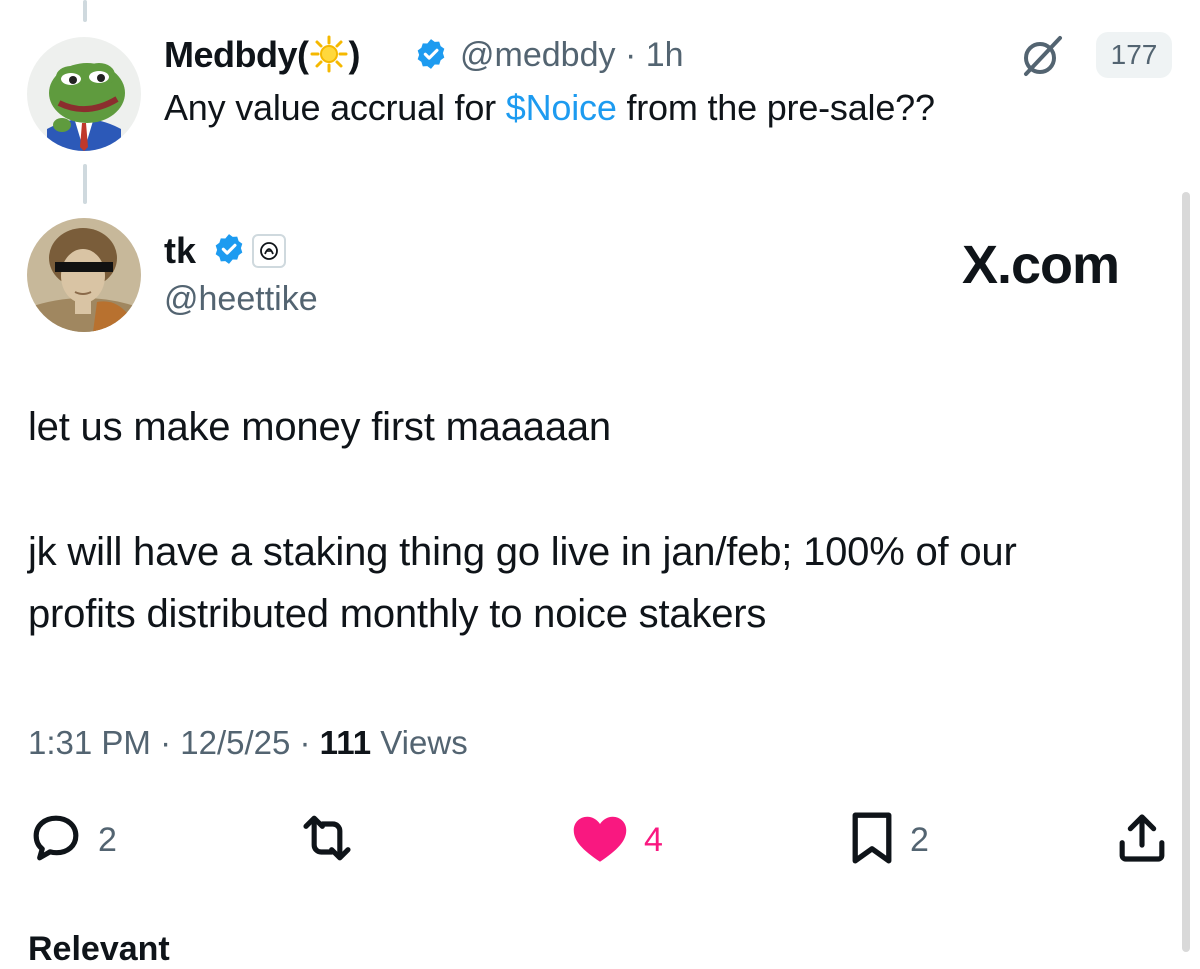  I want to click on repost-icon, so click(327, 840).